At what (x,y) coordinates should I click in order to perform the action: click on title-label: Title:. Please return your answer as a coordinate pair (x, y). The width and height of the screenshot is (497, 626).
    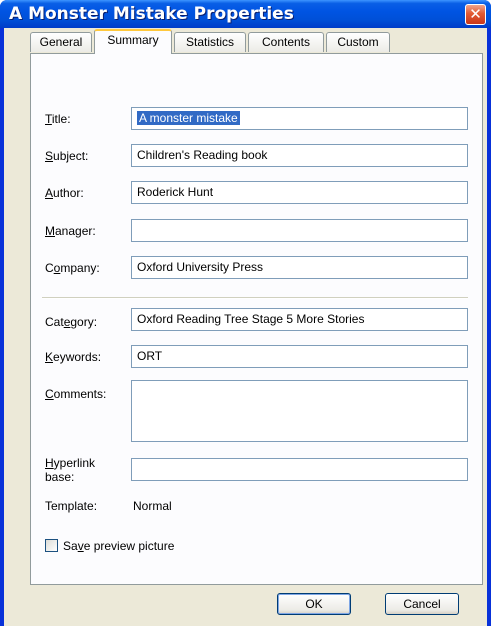
    Looking at the image, I should click on (58, 119).